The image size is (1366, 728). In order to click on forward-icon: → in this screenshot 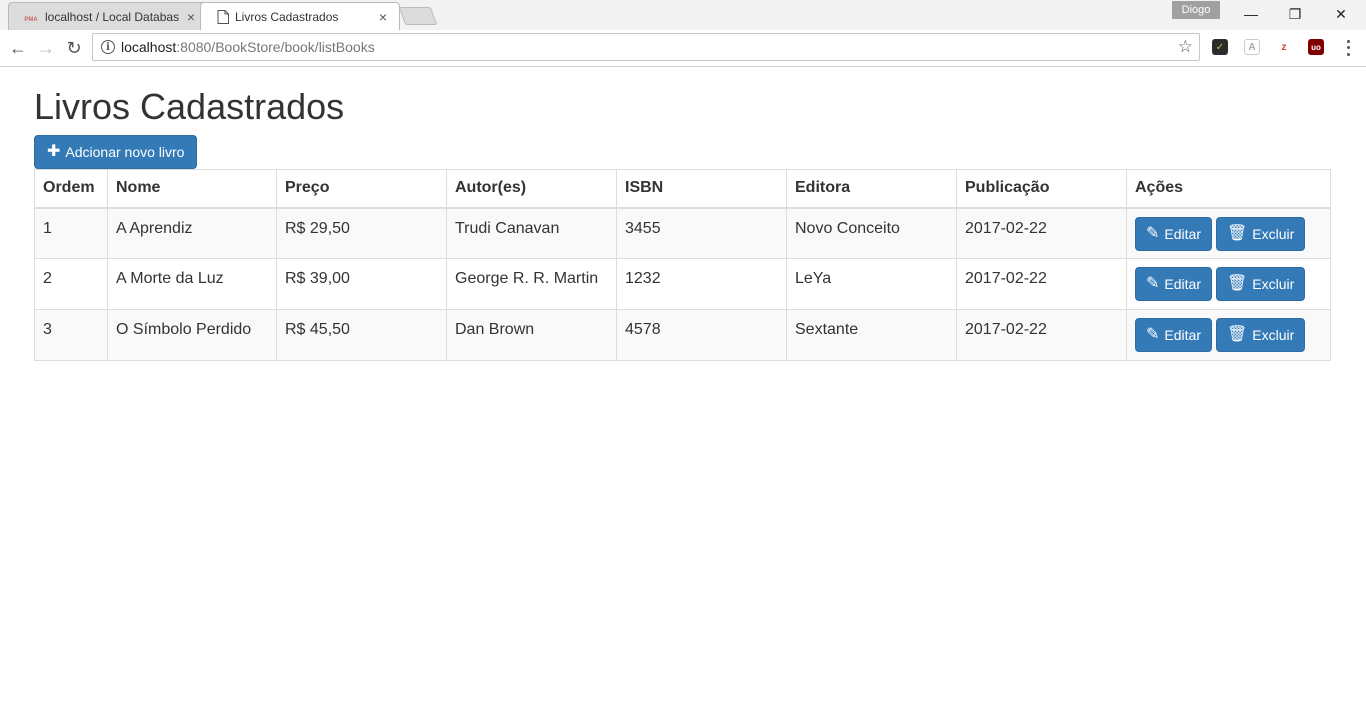, I will do `click(46, 48)`.